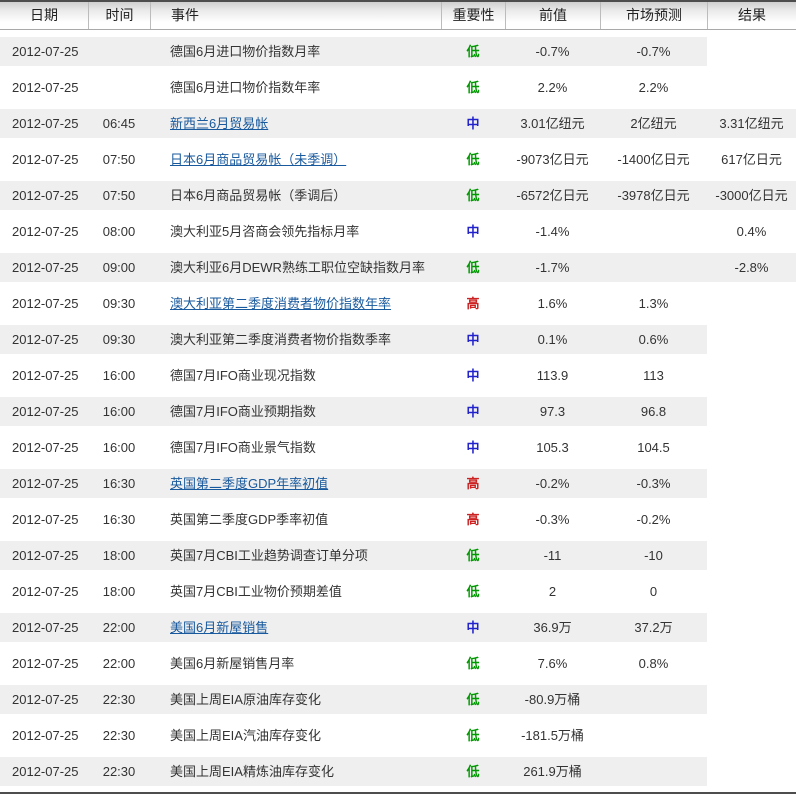 Image resolution: width=796 pixels, height=796 pixels. What do you see at coordinates (398, 447) in the screenshot?
I see `table-row: 2012-07-25 16:00 德国7月IFO商业景气指数 中 105.3 104.5` at bounding box center [398, 447].